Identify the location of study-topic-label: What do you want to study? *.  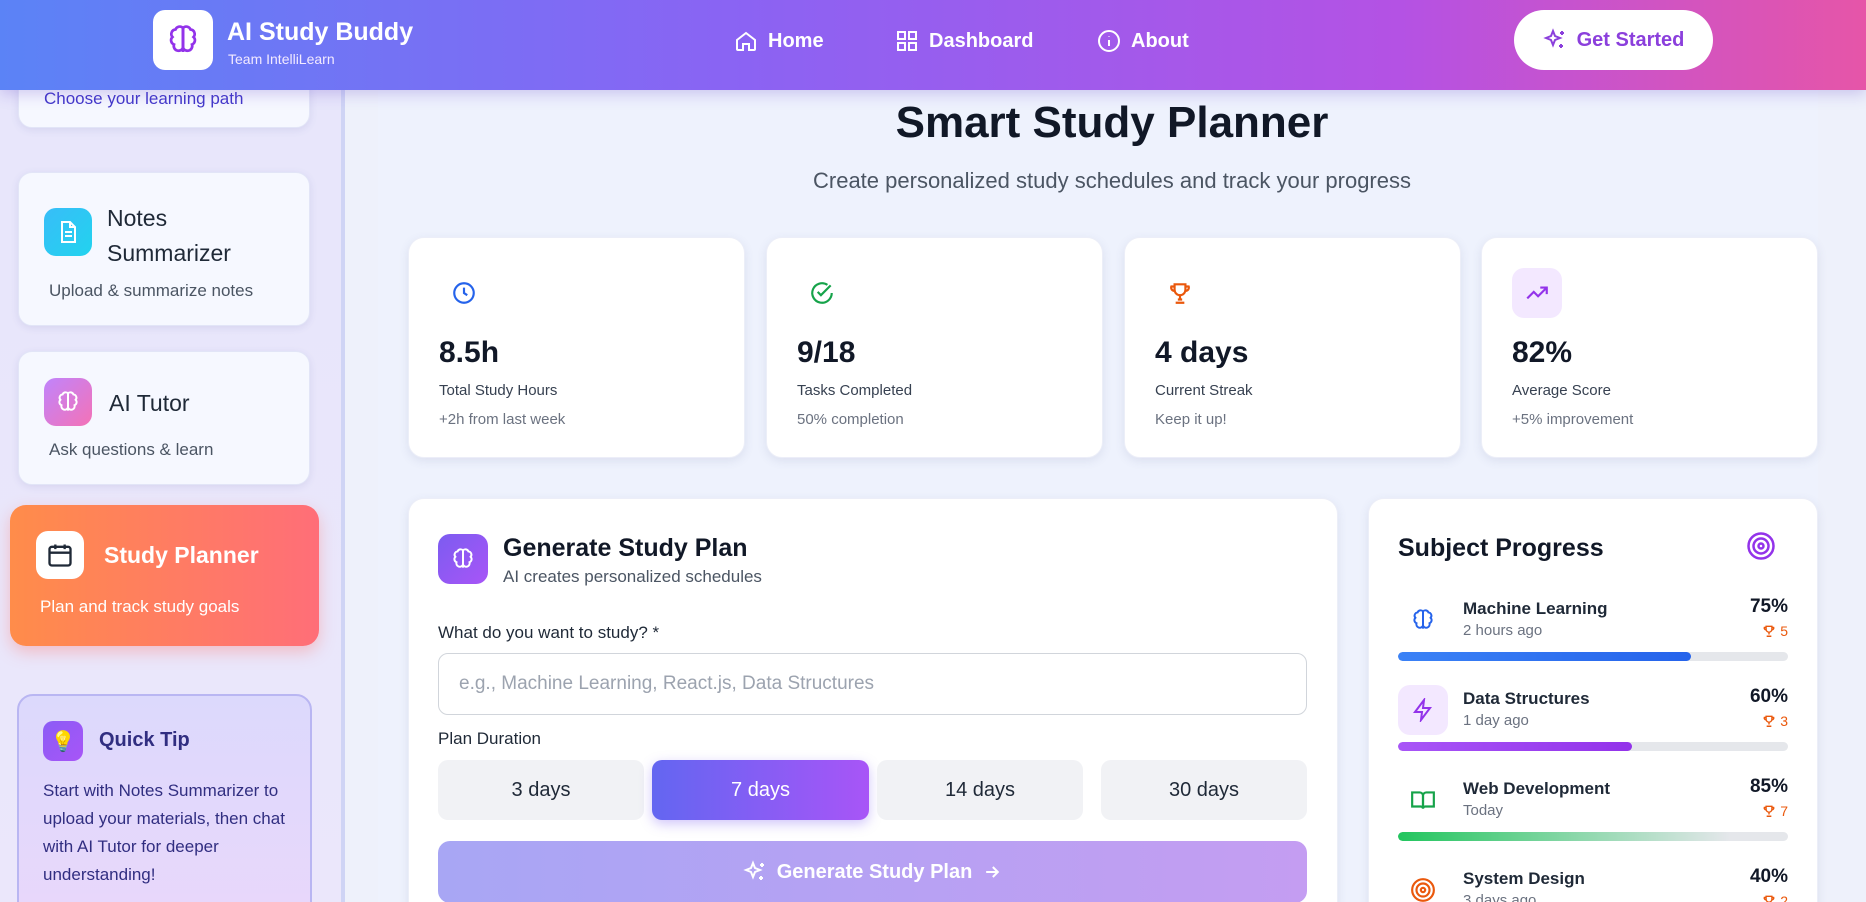
(549, 632).